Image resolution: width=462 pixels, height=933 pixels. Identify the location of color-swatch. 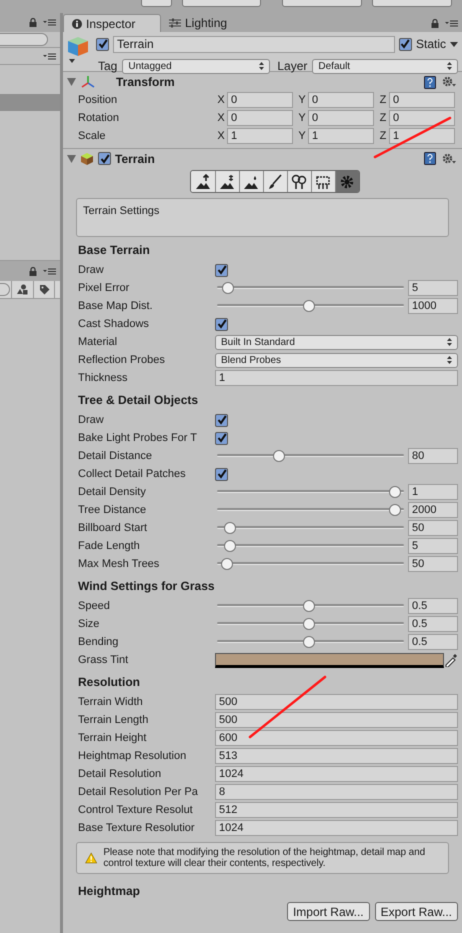
(329, 660).